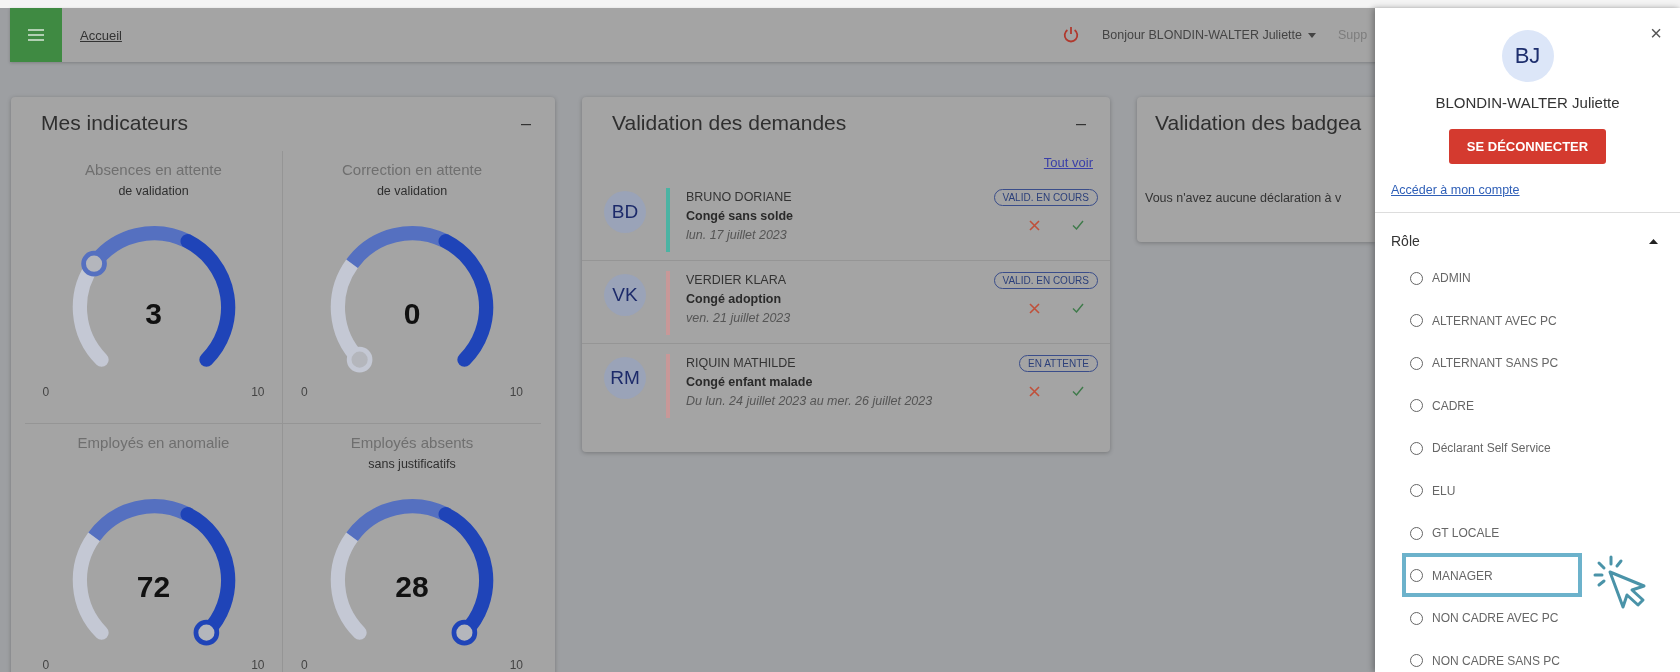 The height and width of the screenshot is (672, 1680). I want to click on account-link: Accéder à mon compte, so click(1455, 190).